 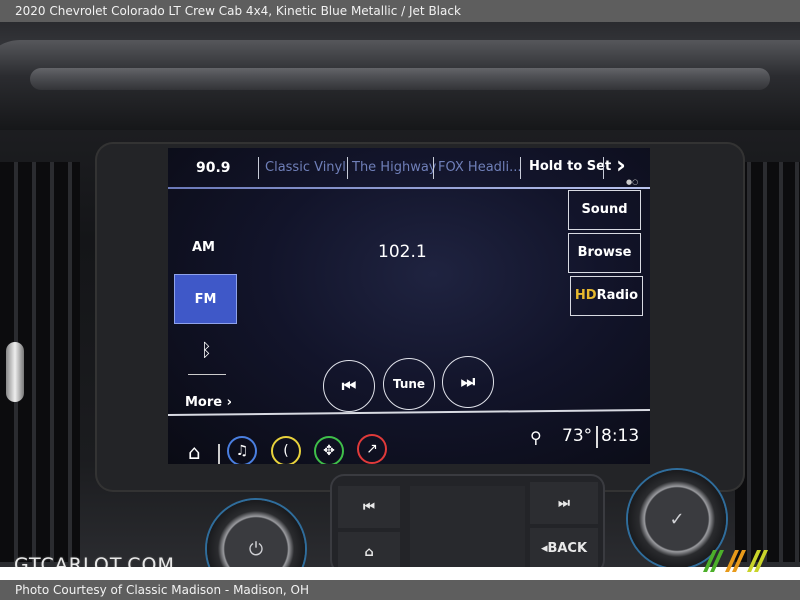 I want to click on sound-label: Sound, so click(x=604, y=209).